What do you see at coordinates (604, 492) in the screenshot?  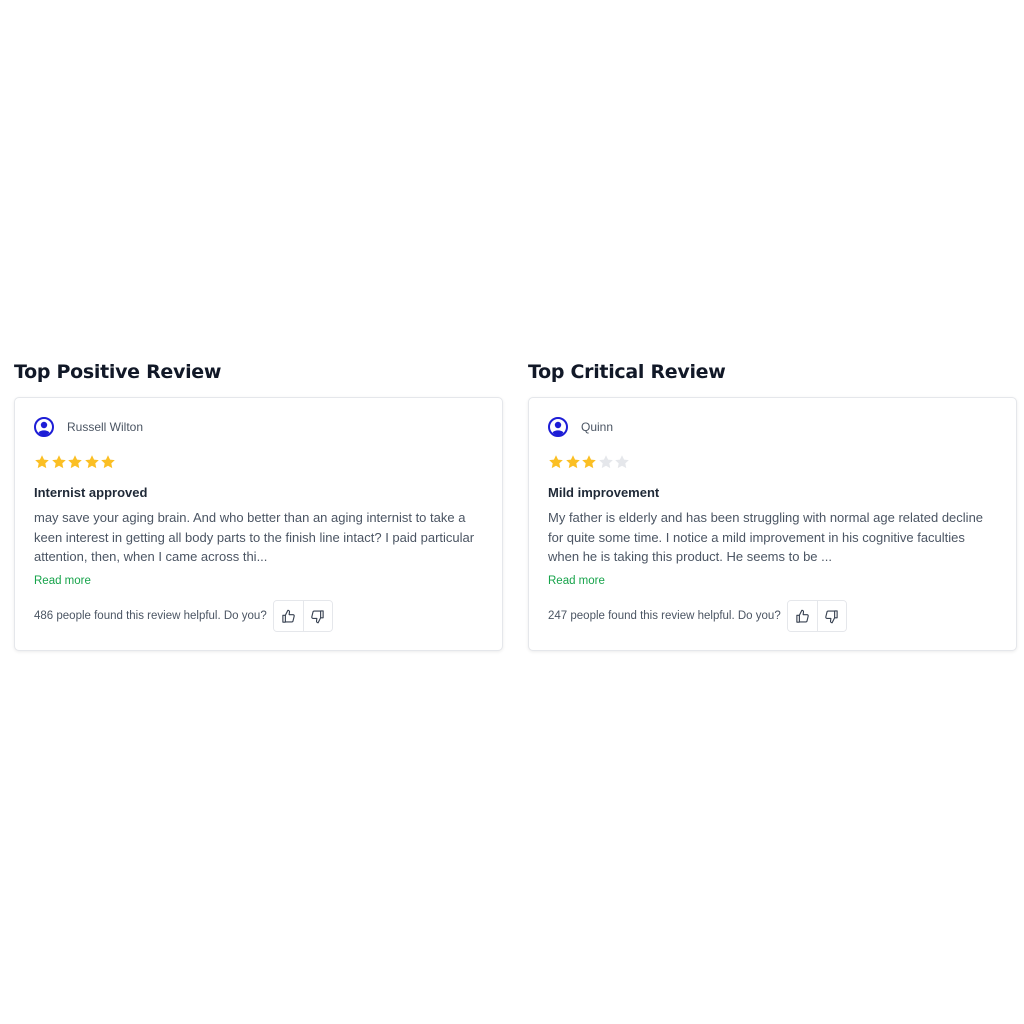 I see `review-title: Mild improvement` at bounding box center [604, 492].